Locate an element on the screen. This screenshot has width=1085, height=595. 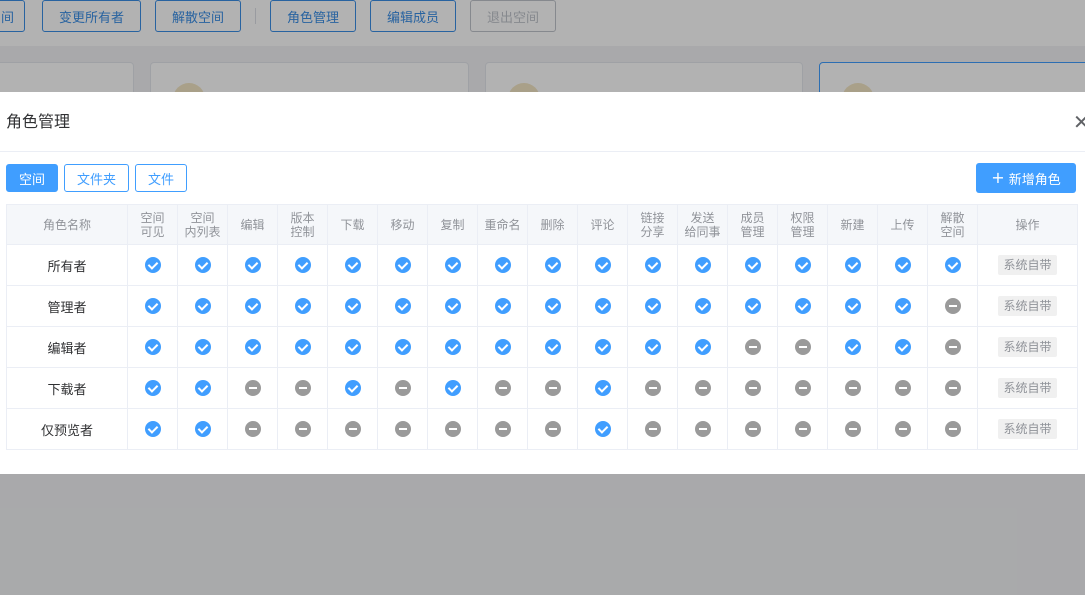
add-role-label: 新增角色 is located at coordinates (1034, 180).